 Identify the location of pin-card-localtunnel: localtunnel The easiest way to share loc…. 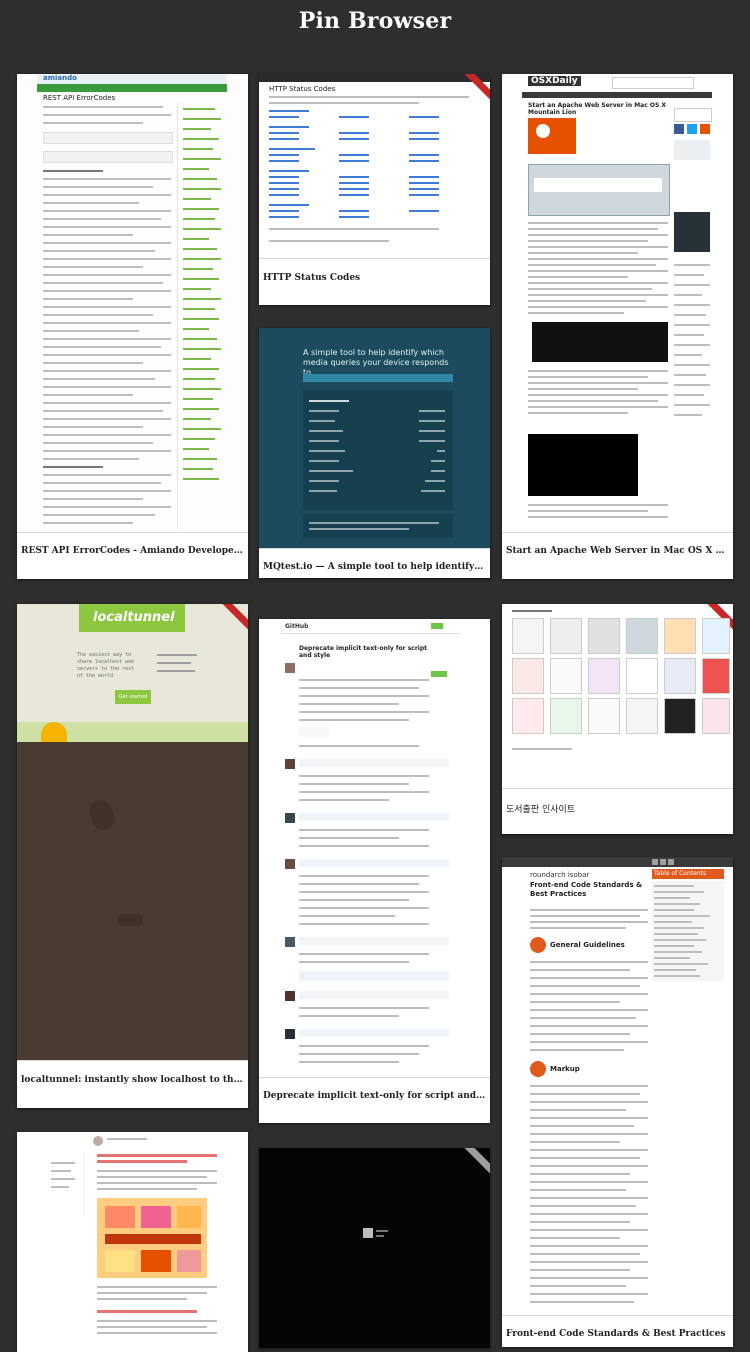
(132, 856).